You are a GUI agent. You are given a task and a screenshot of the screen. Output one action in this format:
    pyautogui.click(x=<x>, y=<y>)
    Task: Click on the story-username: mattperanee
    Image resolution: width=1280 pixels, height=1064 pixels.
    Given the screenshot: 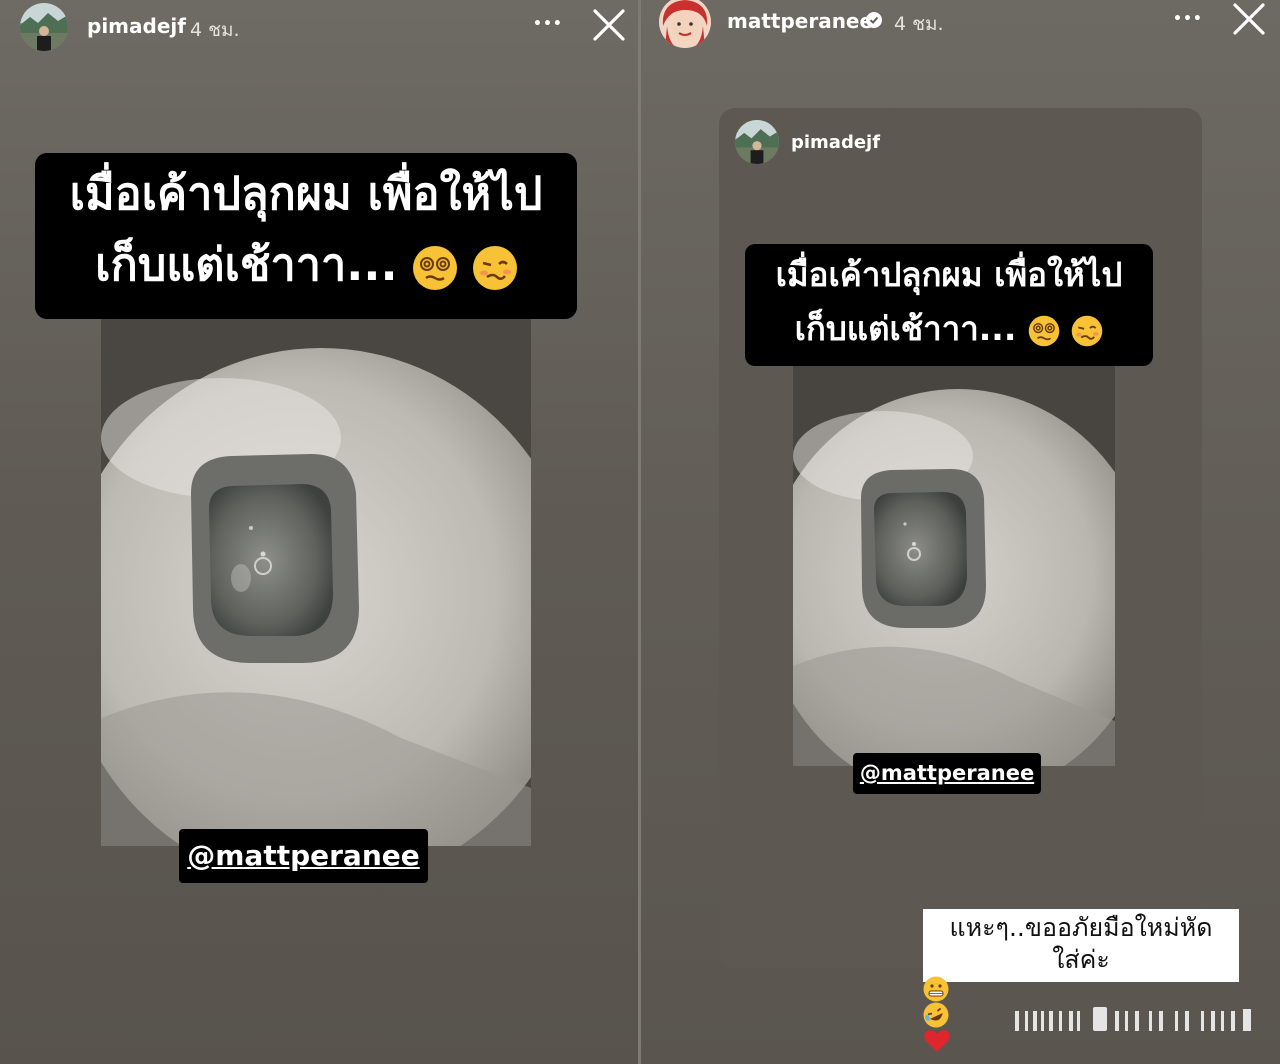 What is the action you would take?
    pyautogui.click(x=800, y=21)
    